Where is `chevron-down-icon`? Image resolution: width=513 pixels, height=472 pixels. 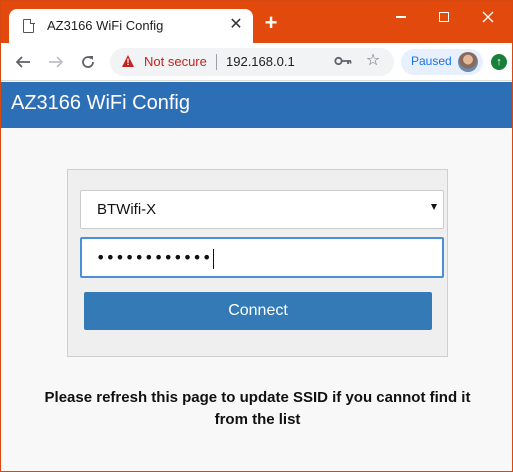
chevron-down-icon is located at coordinates (434, 207).